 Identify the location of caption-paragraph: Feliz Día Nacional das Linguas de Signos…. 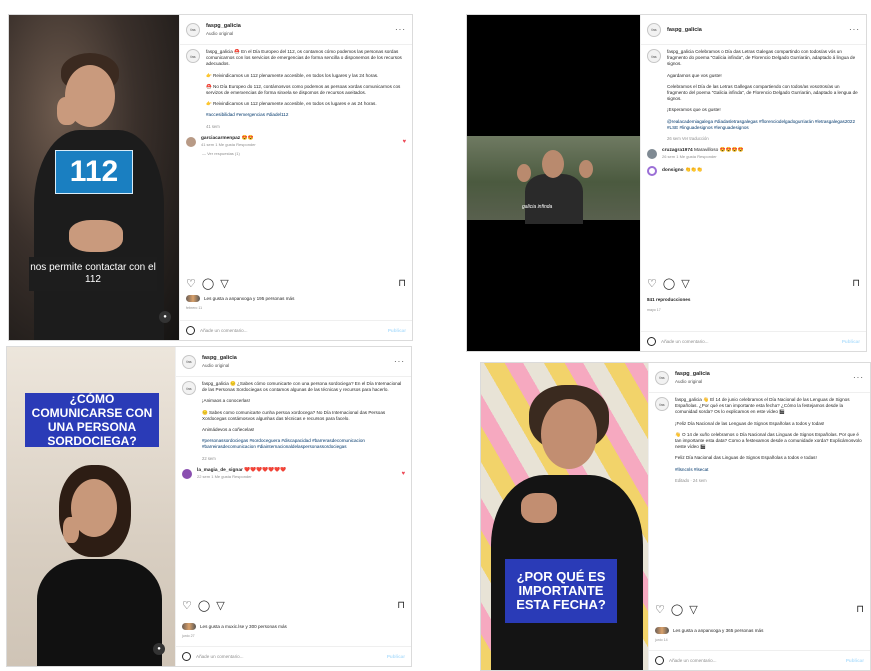
(746, 458).